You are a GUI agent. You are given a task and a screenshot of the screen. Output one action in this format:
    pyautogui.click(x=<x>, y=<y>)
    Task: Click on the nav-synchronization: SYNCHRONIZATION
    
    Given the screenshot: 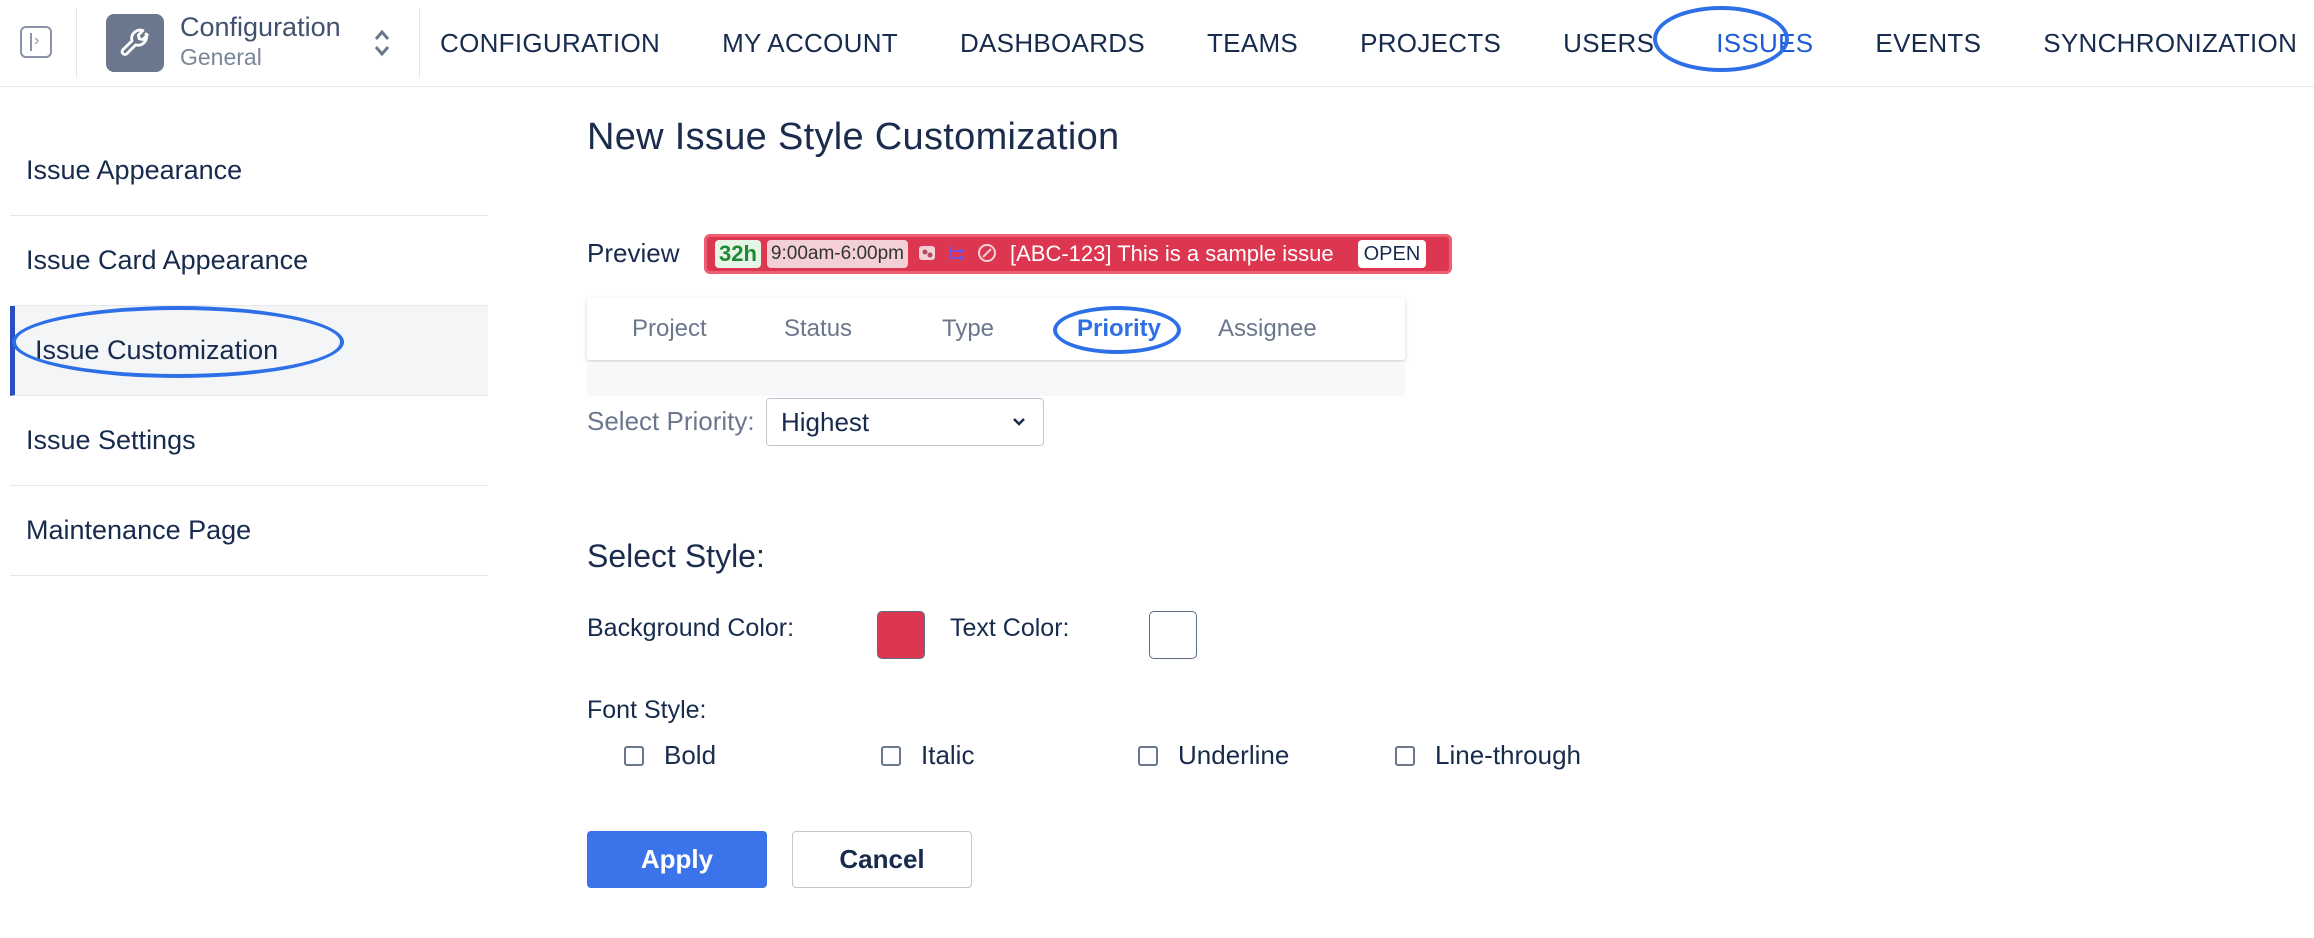 What is the action you would take?
    pyautogui.click(x=2170, y=43)
    